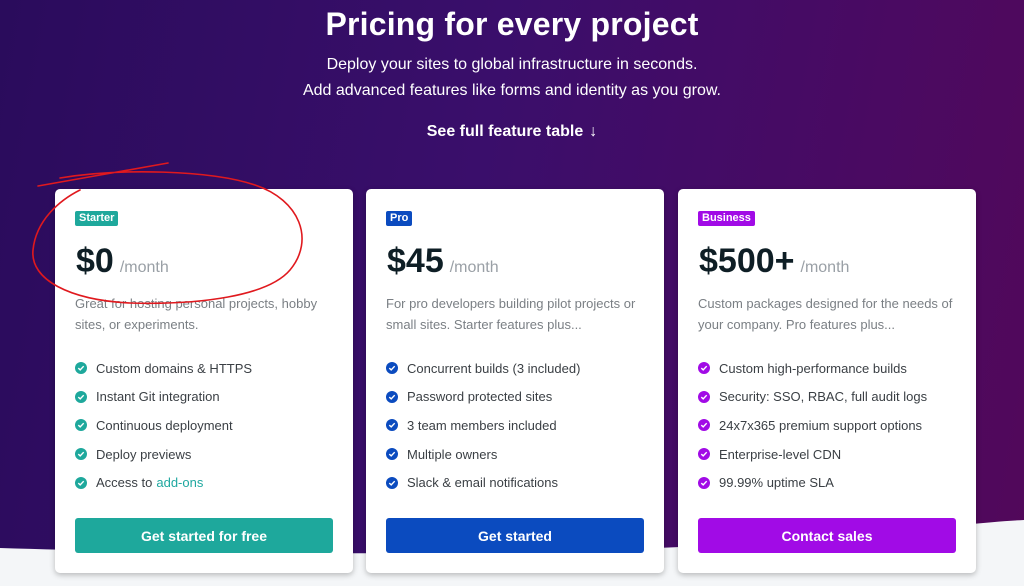 Image resolution: width=1024 pixels, height=586 pixels. I want to click on feature-item: 3 team members included, so click(483, 425).